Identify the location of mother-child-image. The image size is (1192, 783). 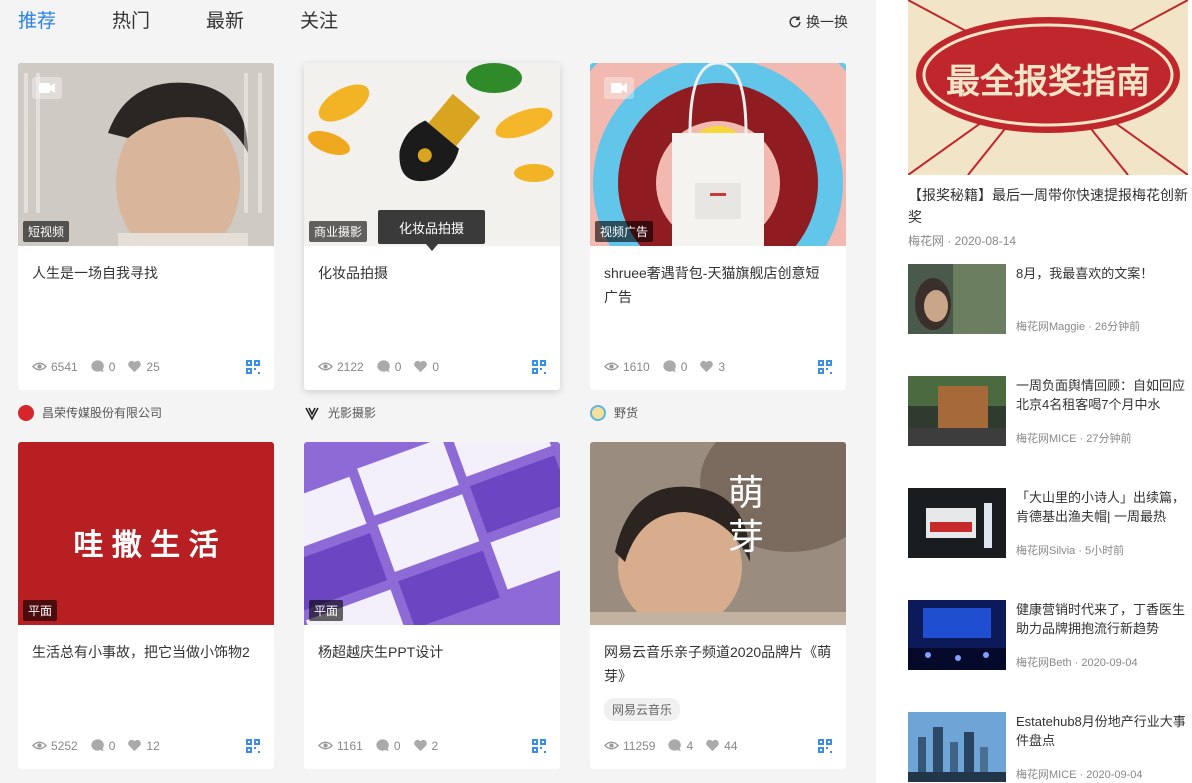
(718, 533).